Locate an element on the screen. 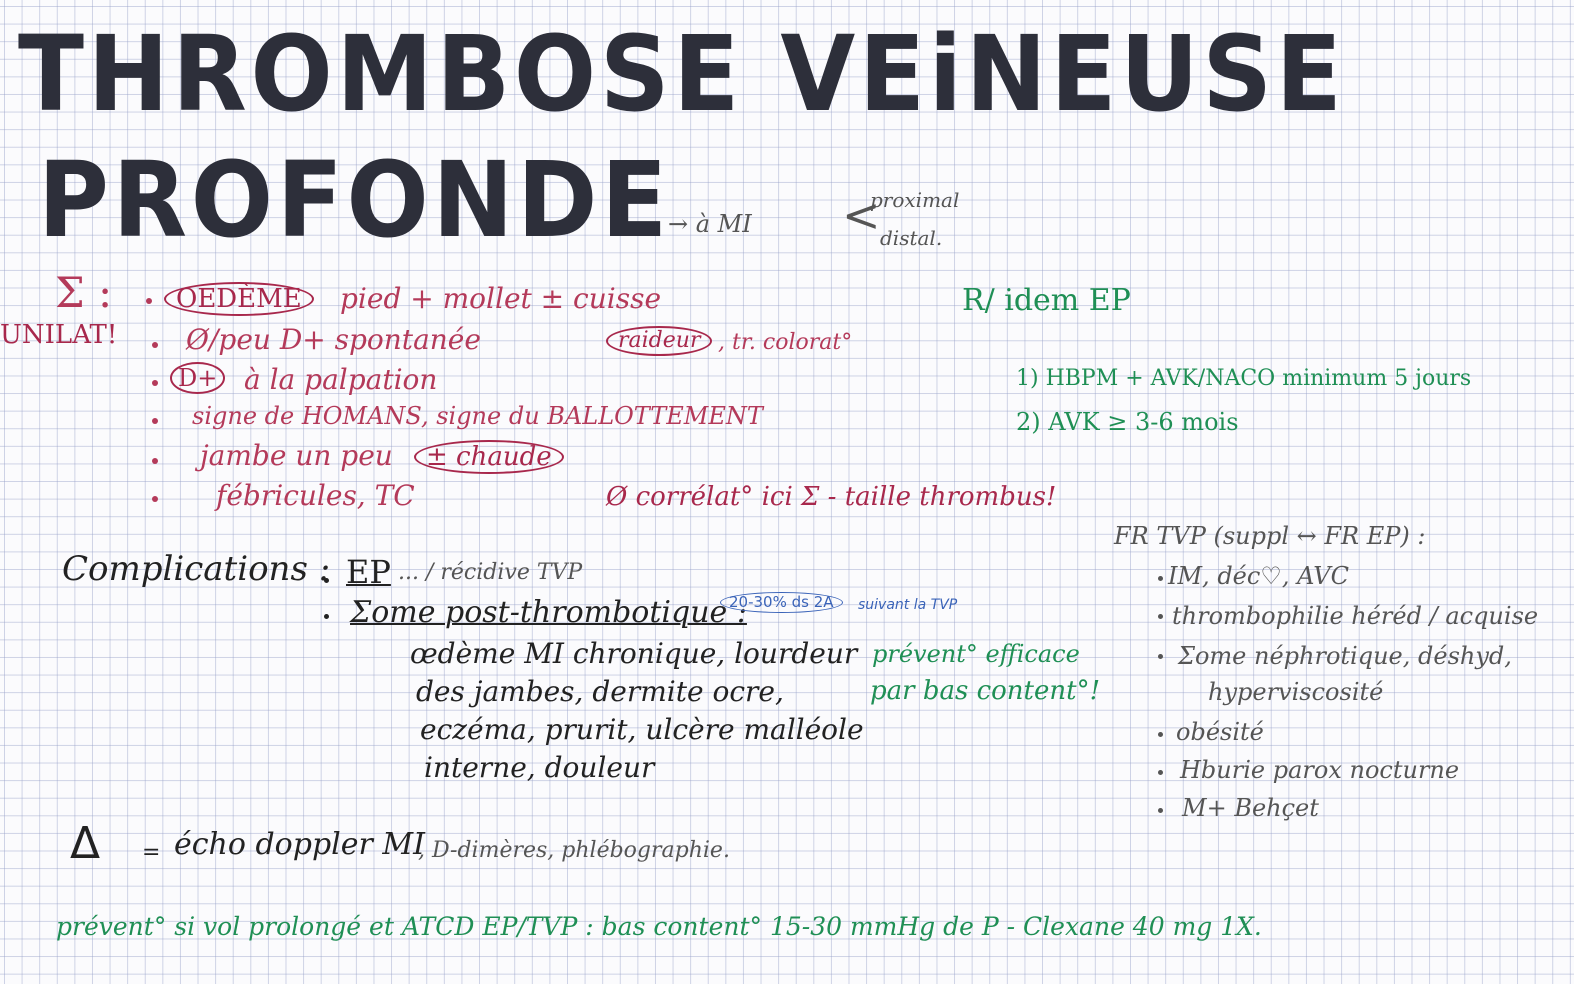 Image resolution: width=1574 pixels, height=984 pixels. page-title-line2: PROFONDE is located at coordinates (354, 200).